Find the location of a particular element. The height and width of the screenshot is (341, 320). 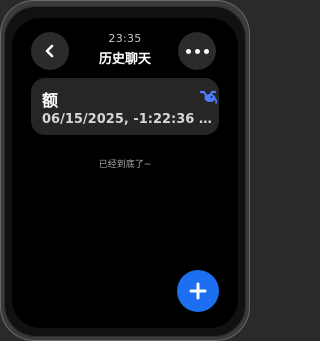

list-end-text: 已经到底了~ is located at coordinates (125, 165).